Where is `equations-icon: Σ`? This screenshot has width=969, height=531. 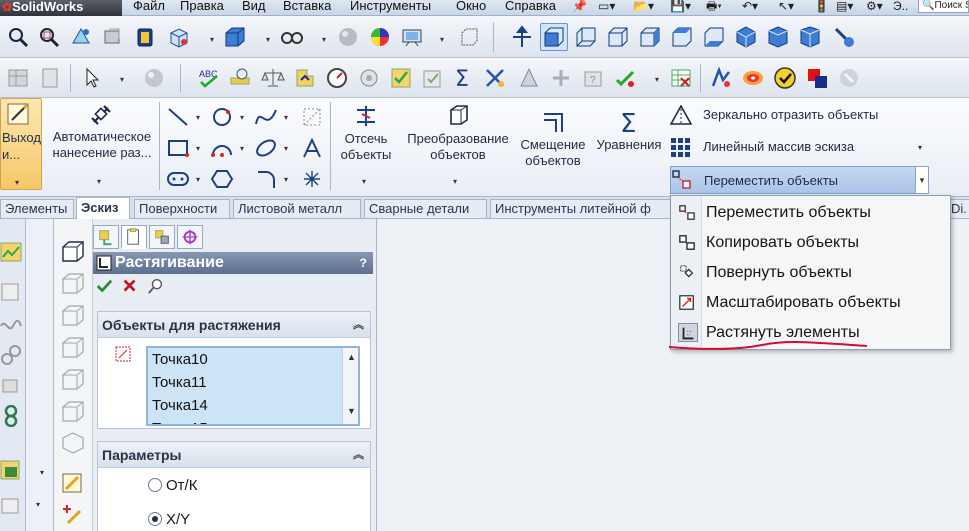
equations-icon: Σ is located at coordinates (463, 78).